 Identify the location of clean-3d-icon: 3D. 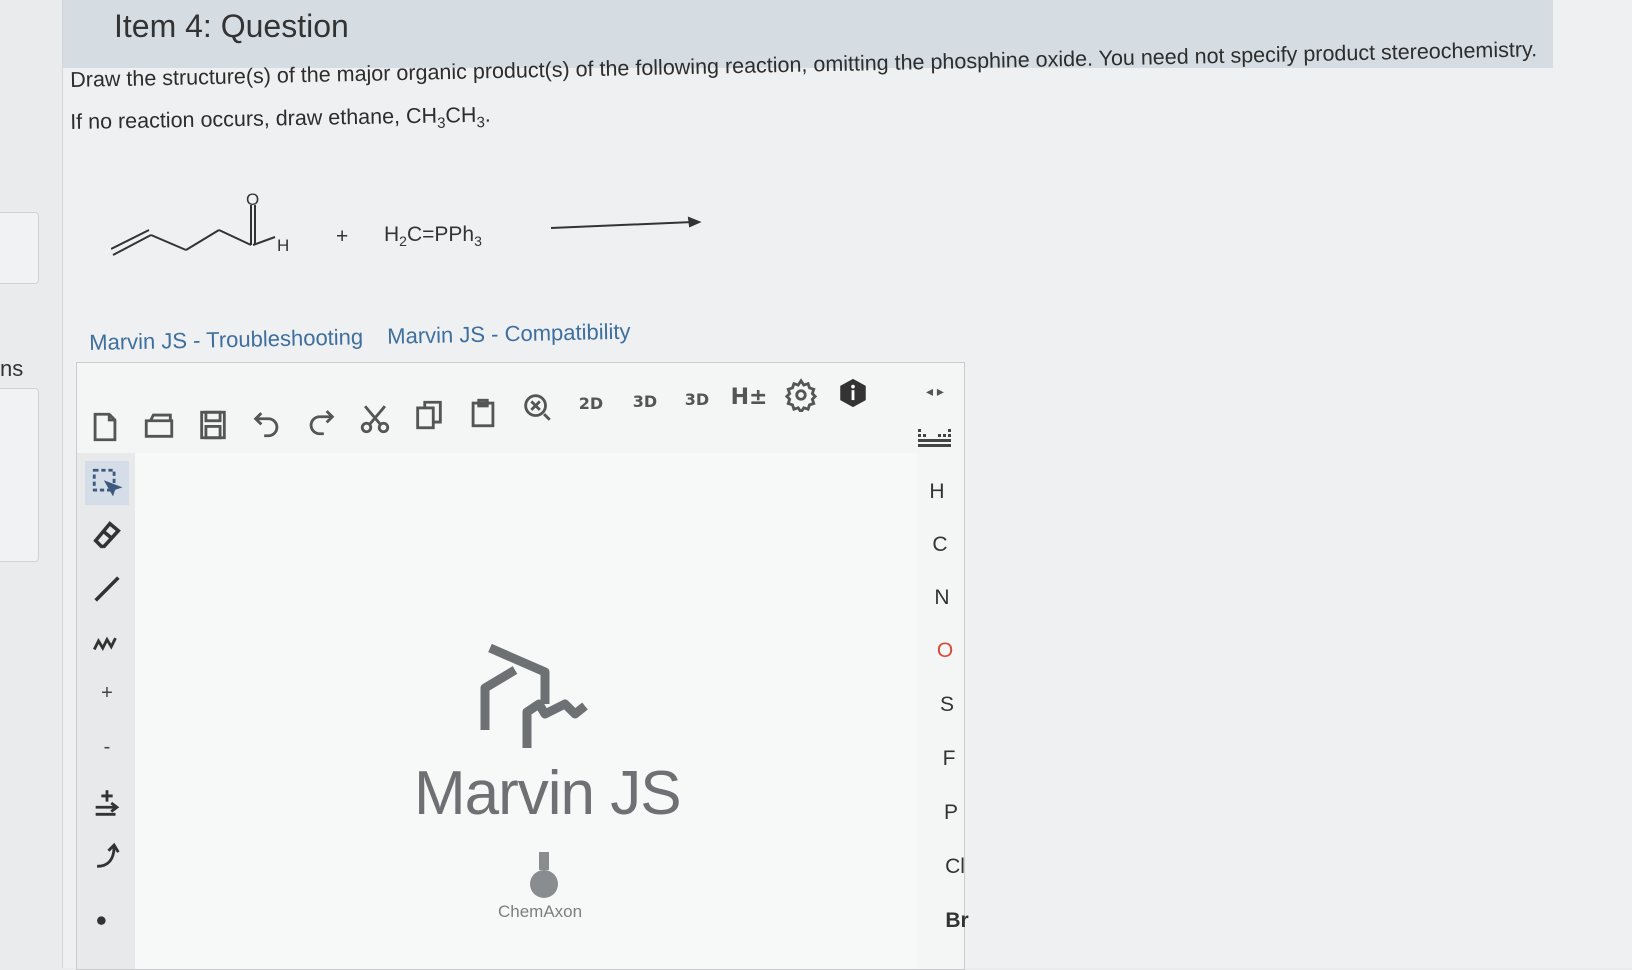
(645, 401).